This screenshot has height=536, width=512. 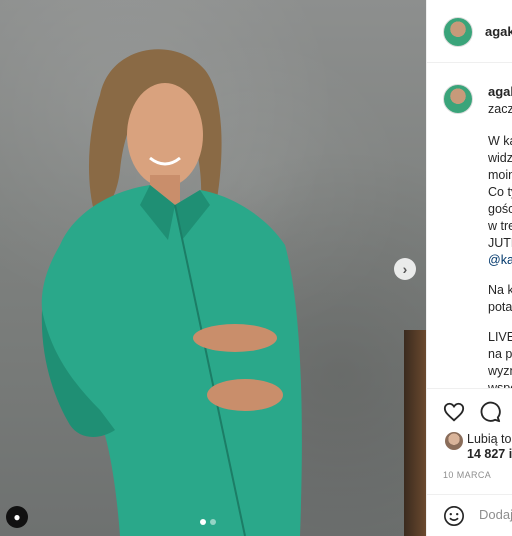 What do you see at coordinates (454, 516) in the screenshot?
I see `emoji-icon` at bounding box center [454, 516].